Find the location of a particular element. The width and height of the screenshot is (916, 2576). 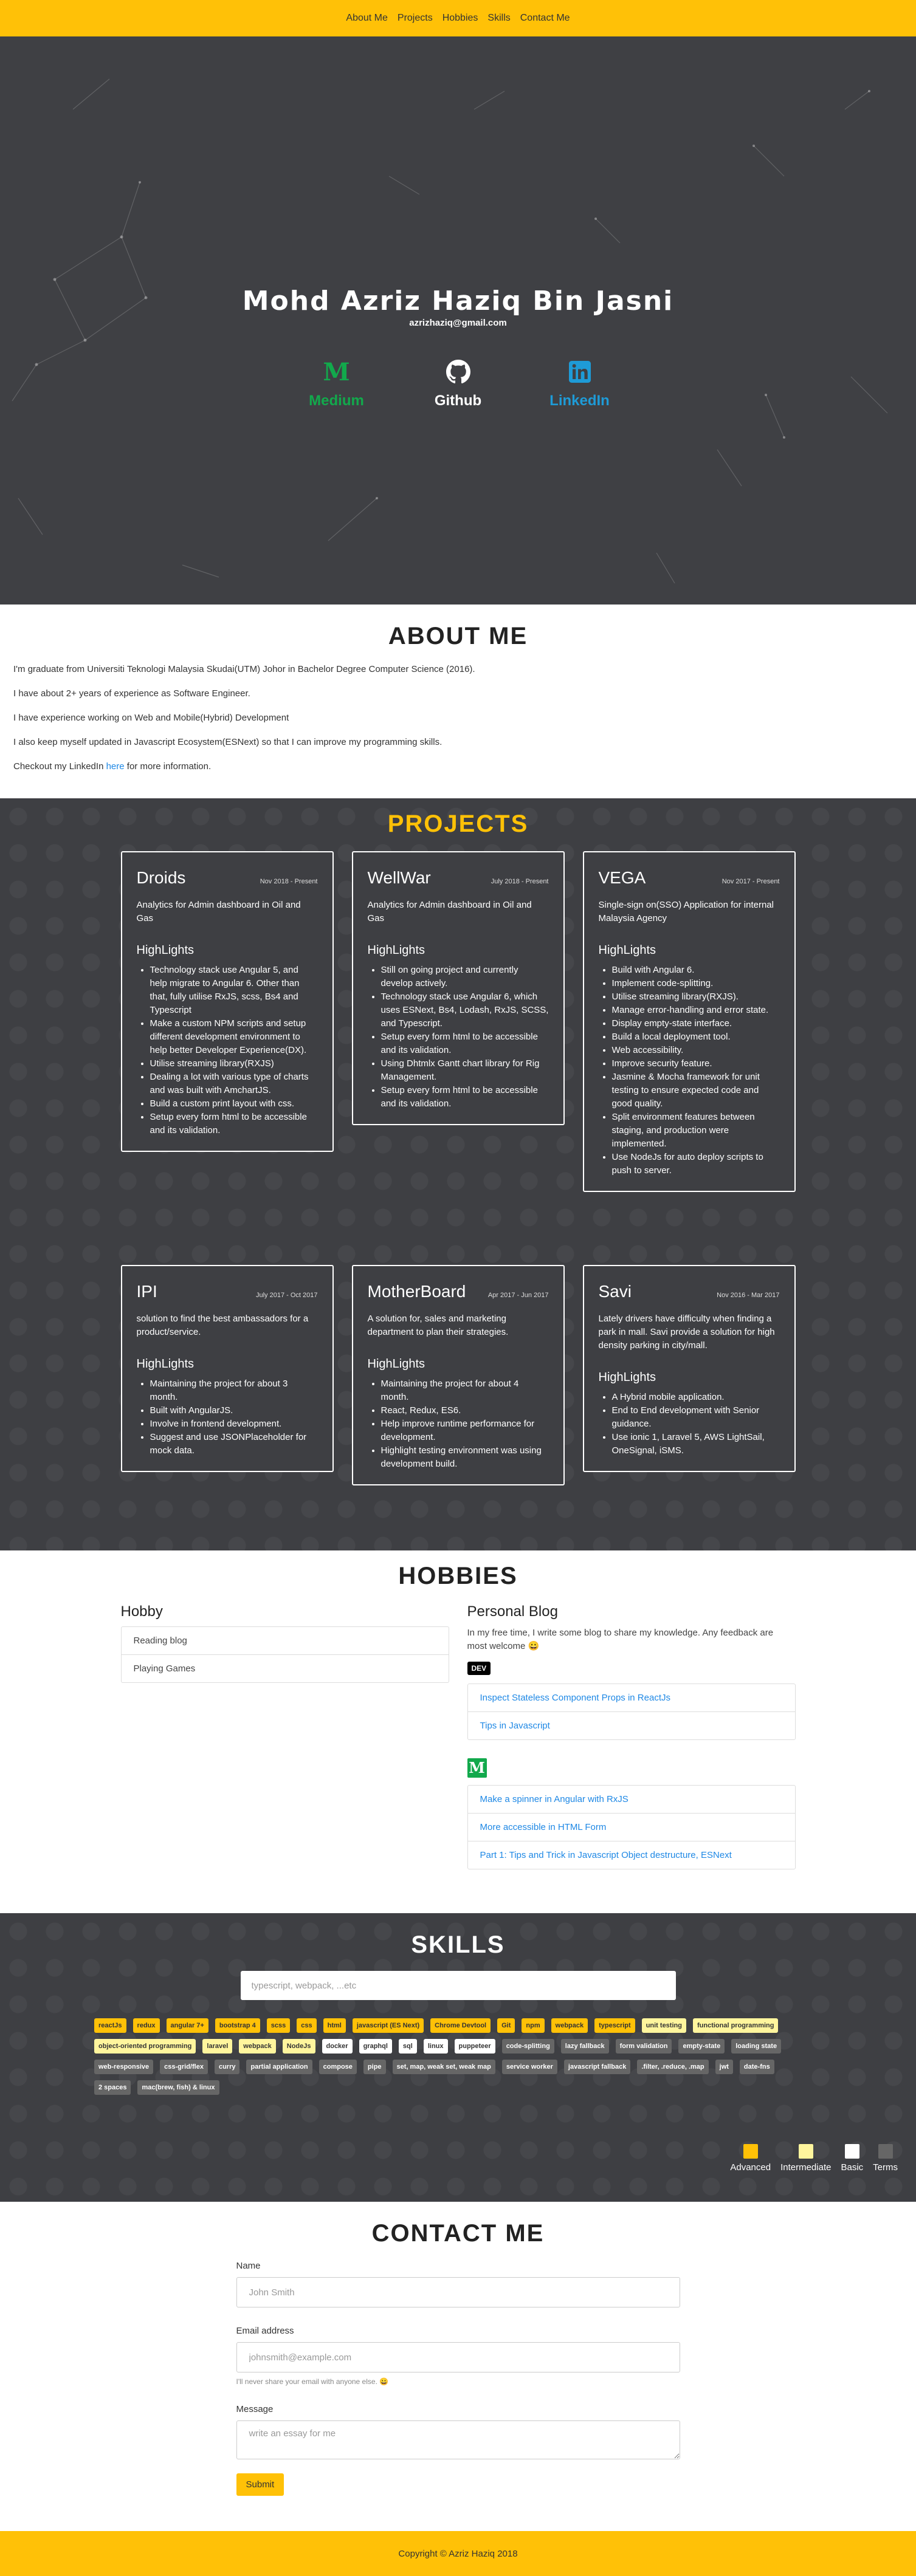

skill-tag: webpack is located at coordinates (569, 2025).